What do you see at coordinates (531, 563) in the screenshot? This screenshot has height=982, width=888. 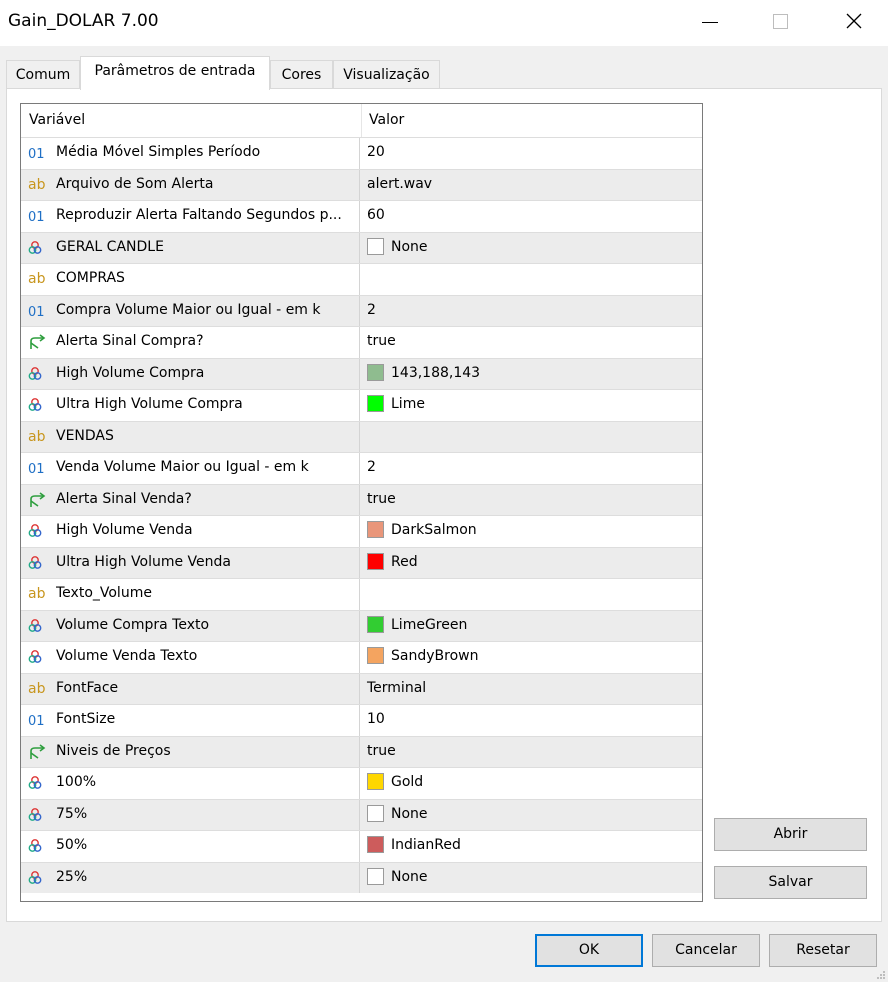 I see `value-cell: Red` at bounding box center [531, 563].